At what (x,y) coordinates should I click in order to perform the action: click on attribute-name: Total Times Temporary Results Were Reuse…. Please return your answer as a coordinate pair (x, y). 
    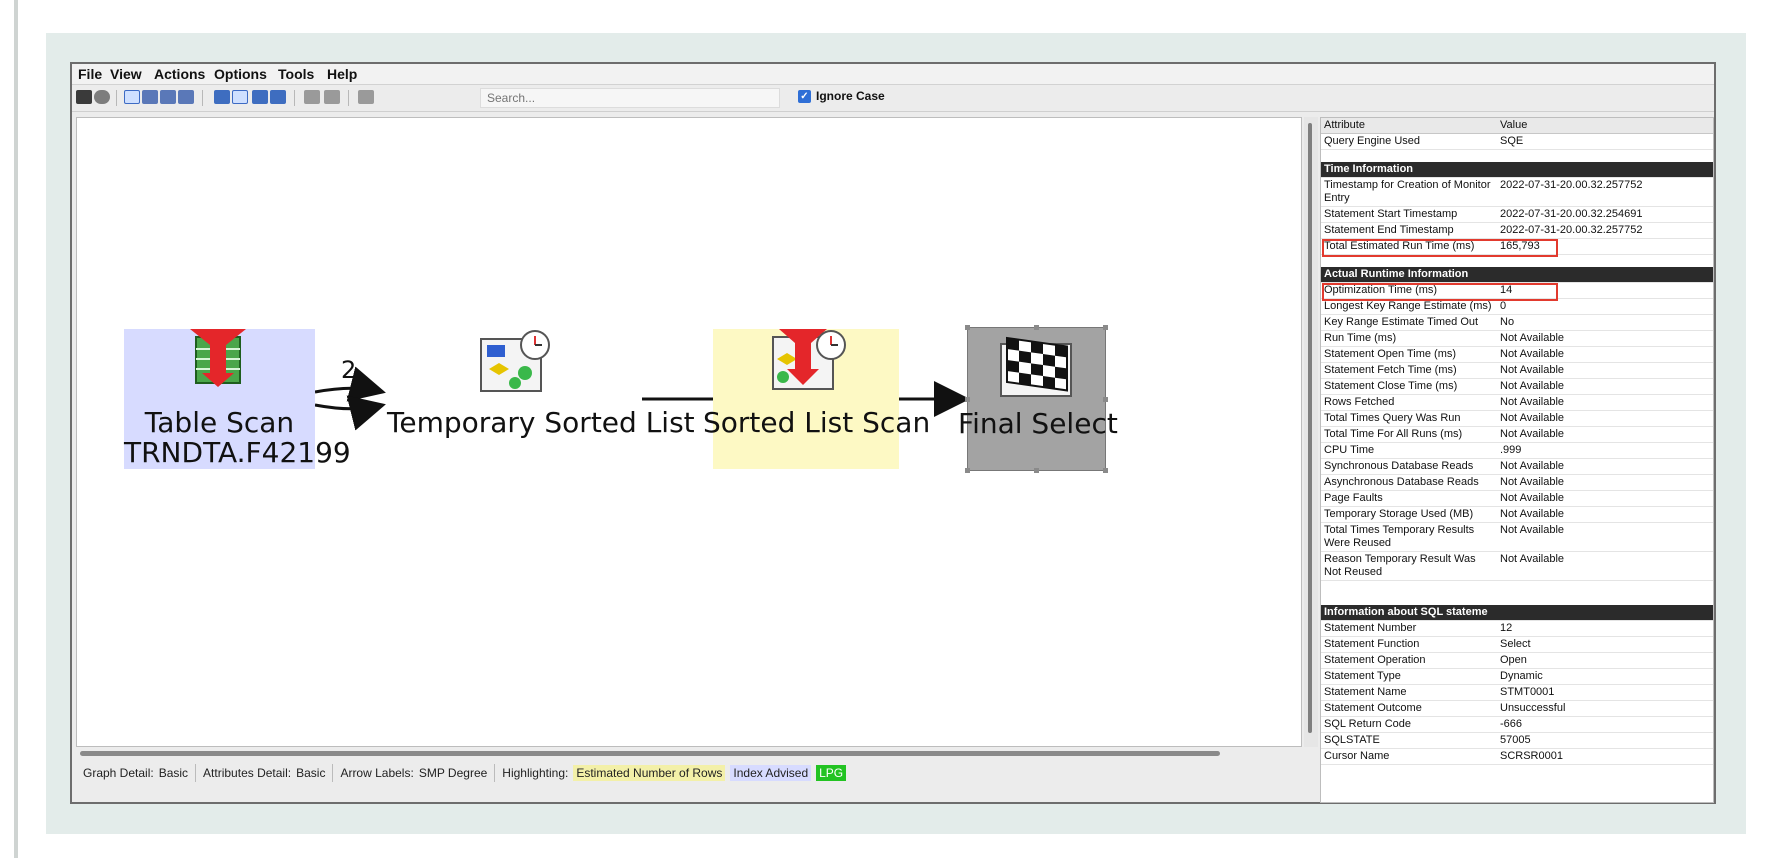
    Looking at the image, I should click on (1409, 537).